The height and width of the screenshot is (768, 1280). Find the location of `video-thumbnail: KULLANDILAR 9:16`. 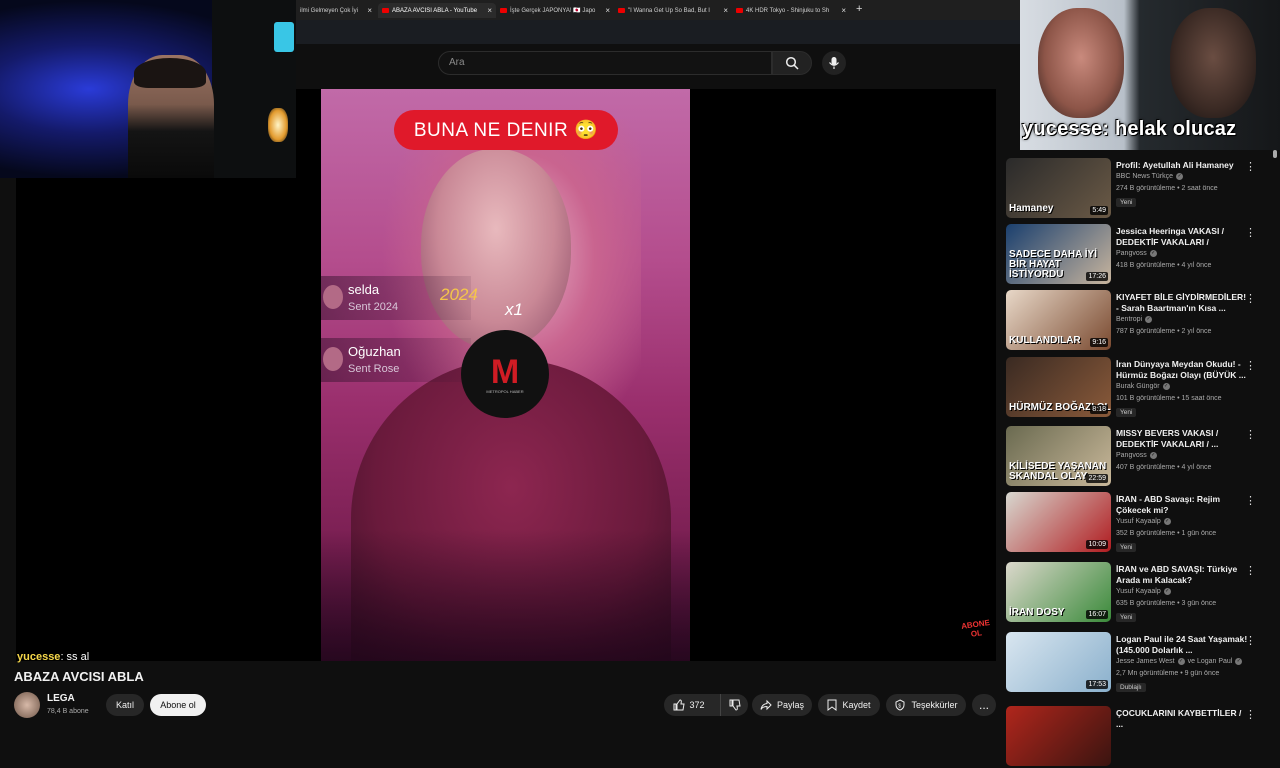

video-thumbnail: KULLANDILAR 9:16 is located at coordinates (1058, 320).